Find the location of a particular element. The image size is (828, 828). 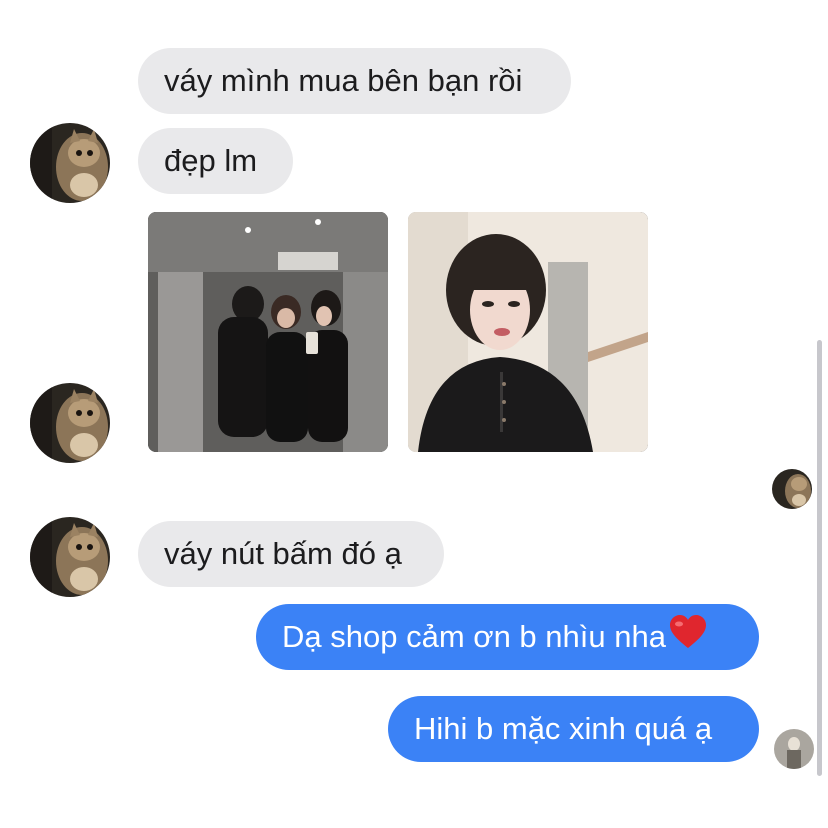

group-selfie-photo is located at coordinates (268, 332).